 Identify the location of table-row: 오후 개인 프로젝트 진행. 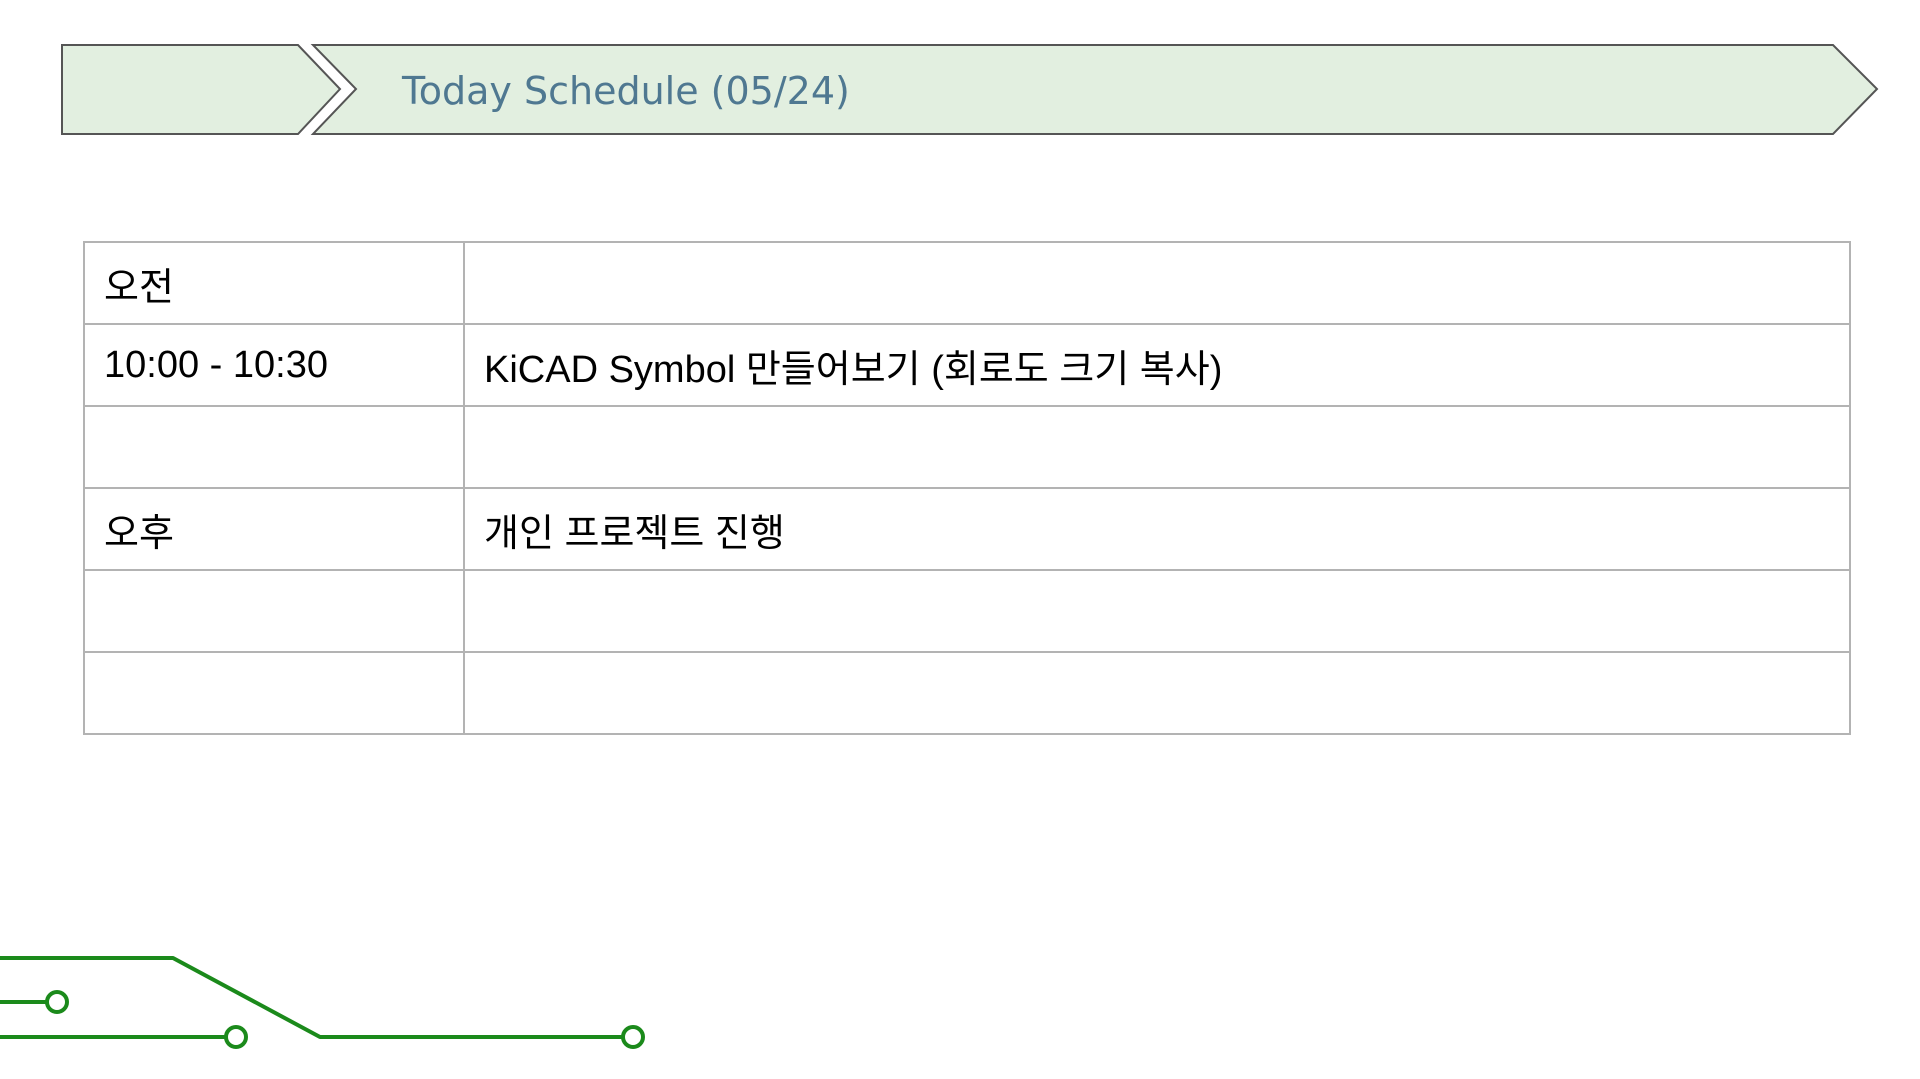
(967, 529).